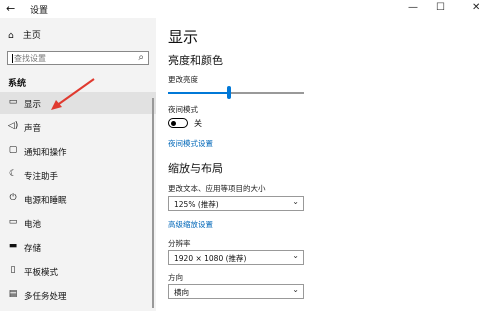  Describe the element at coordinates (33, 105) in the screenshot. I see `sidebar-item-label: 显示` at that location.